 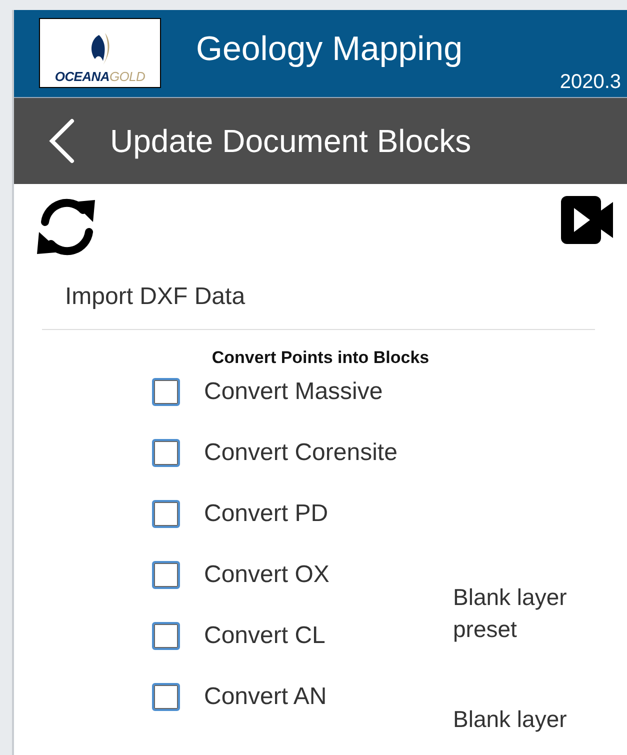 What do you see at coordinates (587, 220) in the screenshot?
I see `video-icon` at bounding box center [587, 220].